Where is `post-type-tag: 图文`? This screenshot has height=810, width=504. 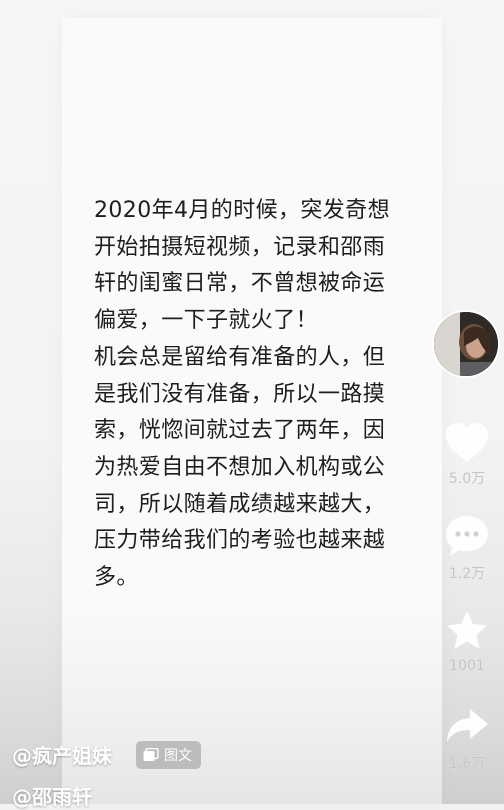 post-type-tag: 图文 is located at coordinates (168, 755).